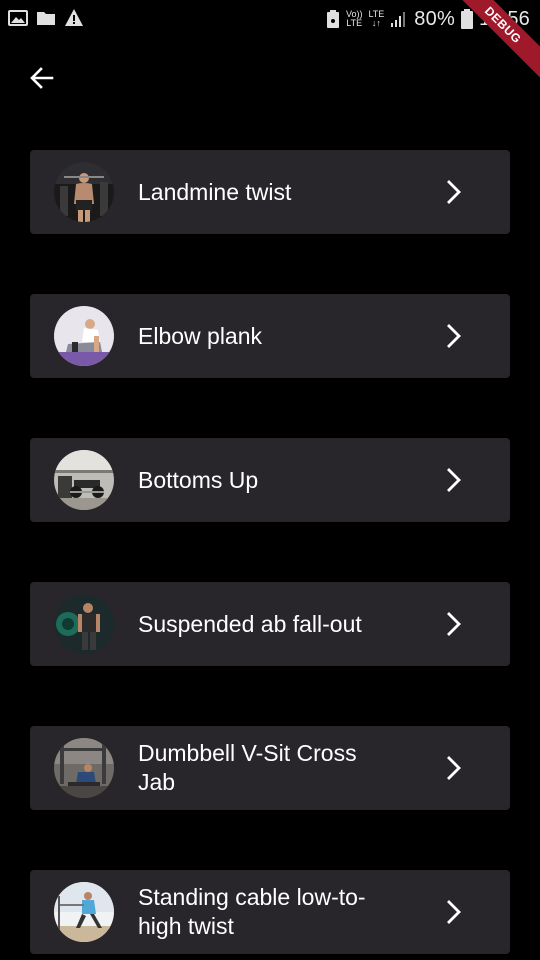 The height and width of the screenshot is (960, 540). Describe the element at coordinates (250, 623) in the screenshot. I see `exercise-label: Suspended ab fall-out` at that location.